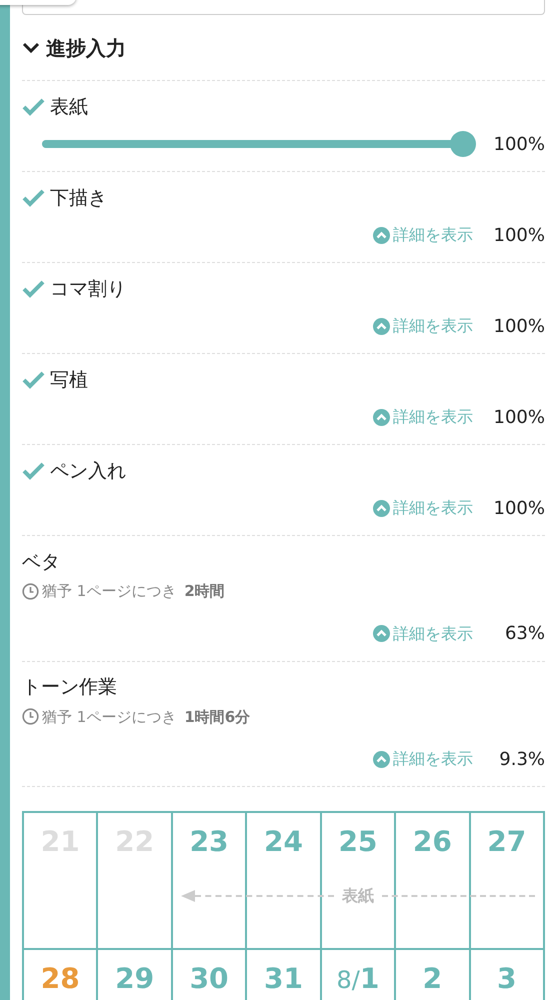 The image size is (559, 1000). Describe the element at coordinates (133, 591) in the screenshot. I see `grace-period-text: 猶予 1ページにつき 2時間` at that location.